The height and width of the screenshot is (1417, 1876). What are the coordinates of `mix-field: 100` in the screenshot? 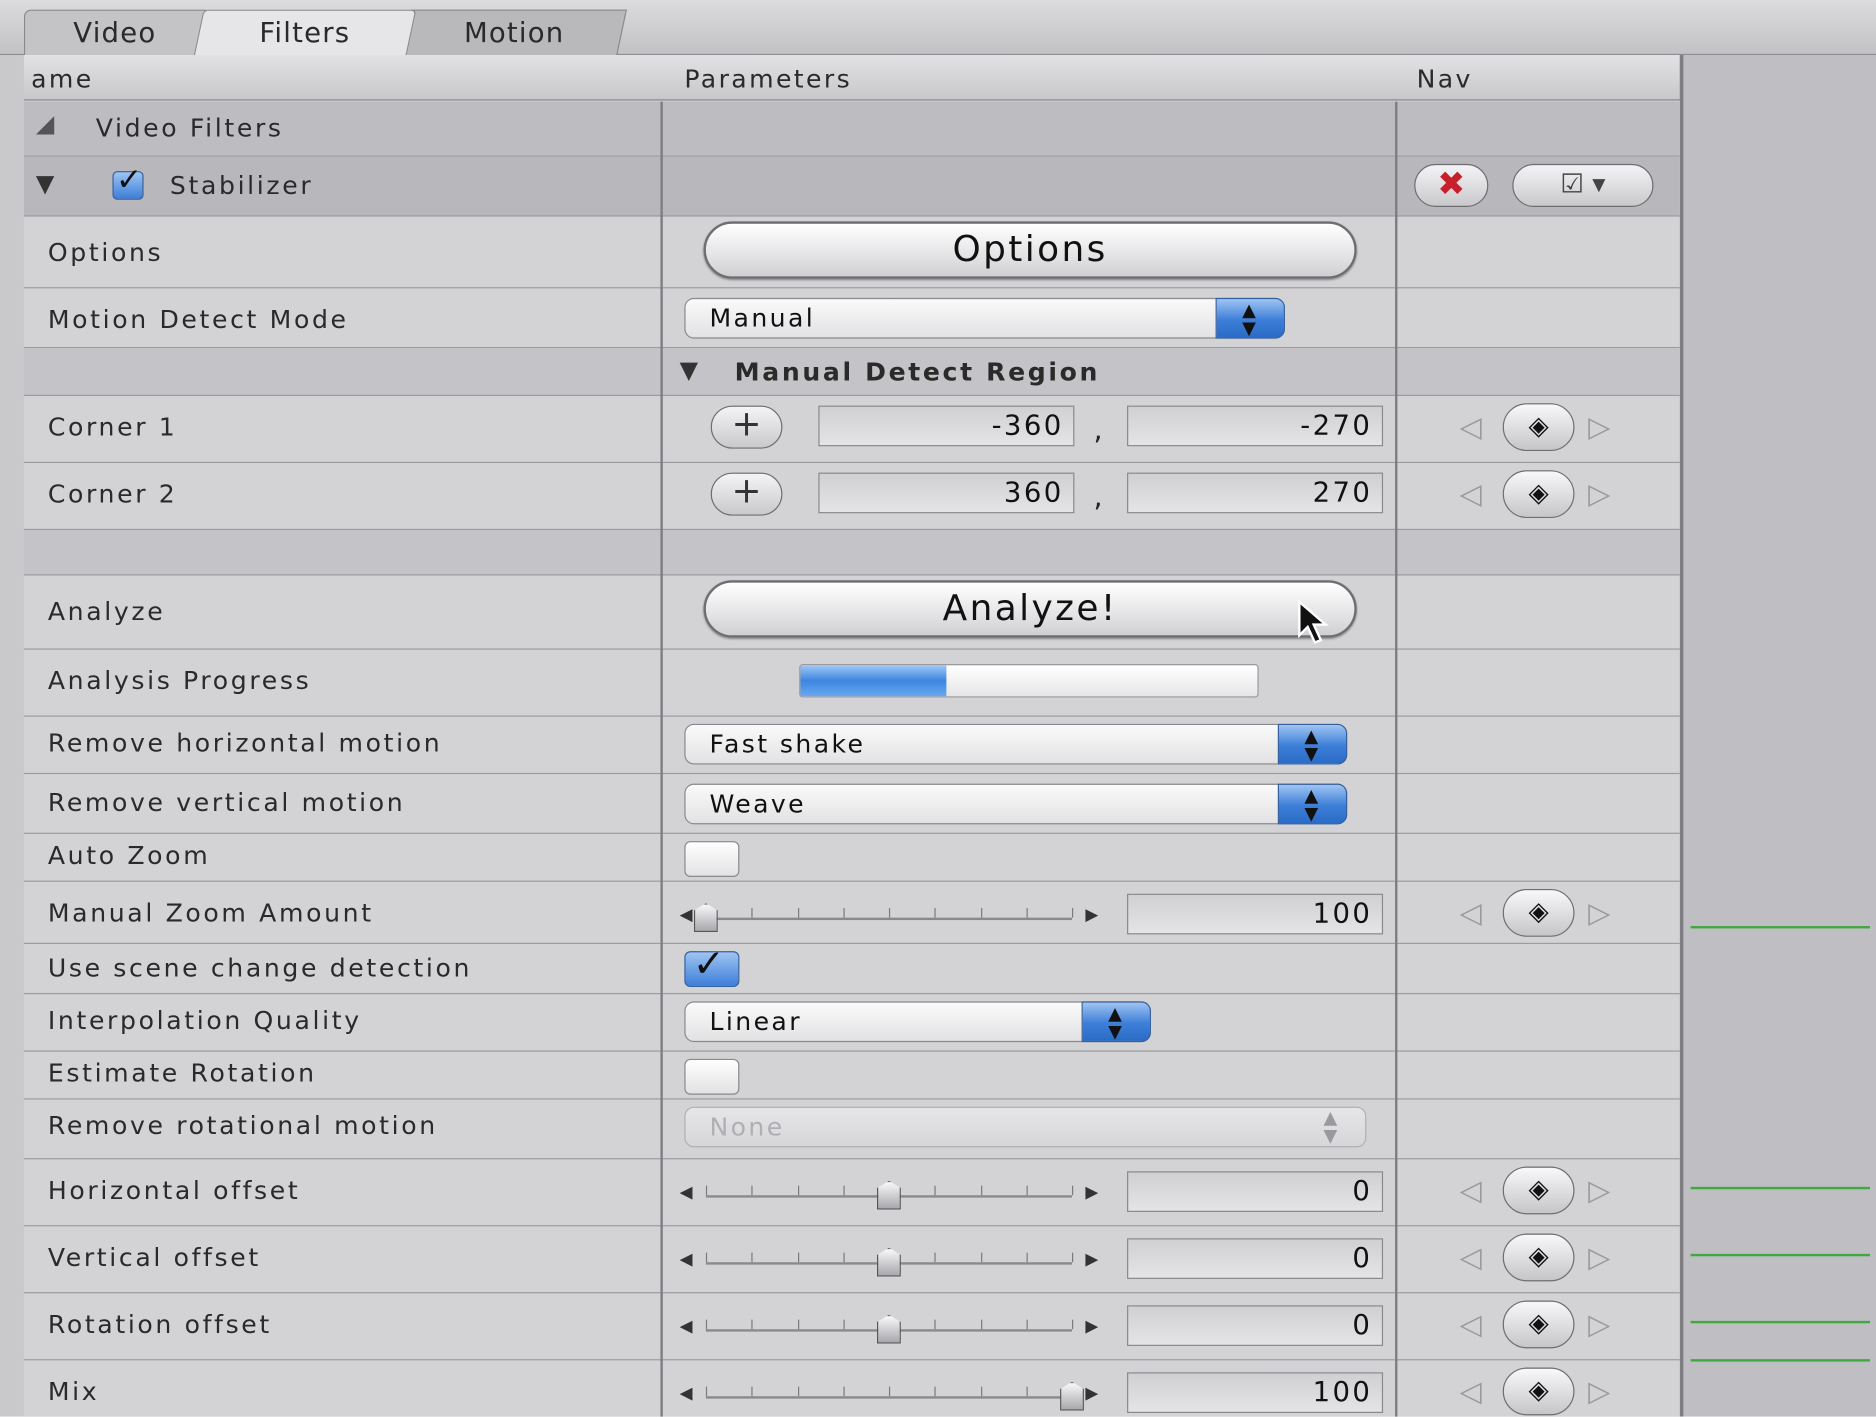 It's located at (1255, 1392).